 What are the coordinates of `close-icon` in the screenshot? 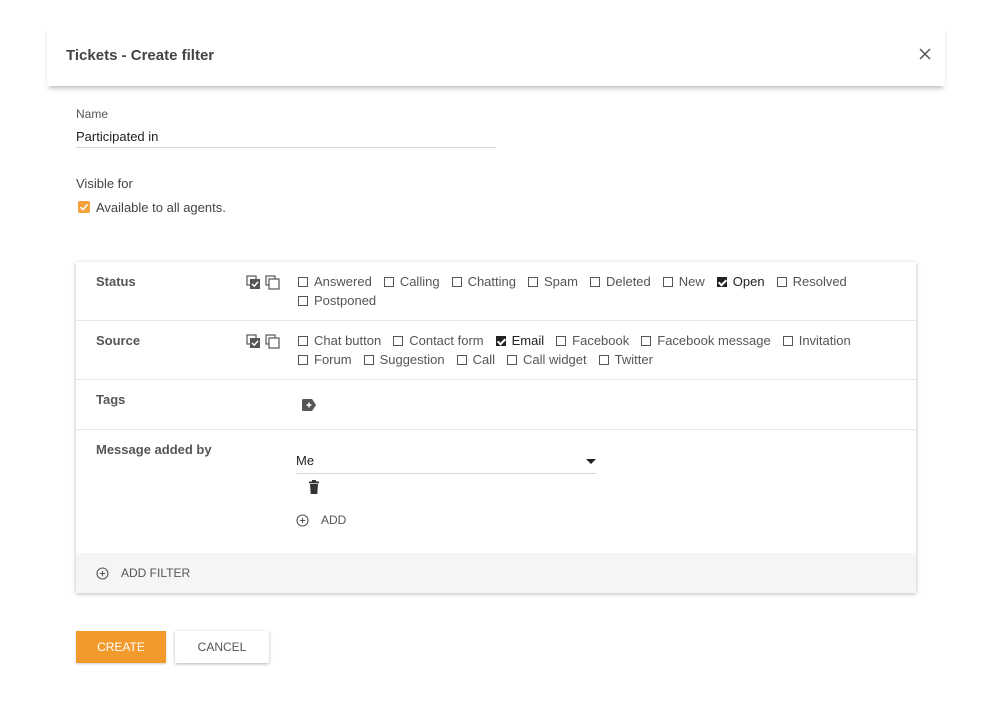 It's located at (925, 54).